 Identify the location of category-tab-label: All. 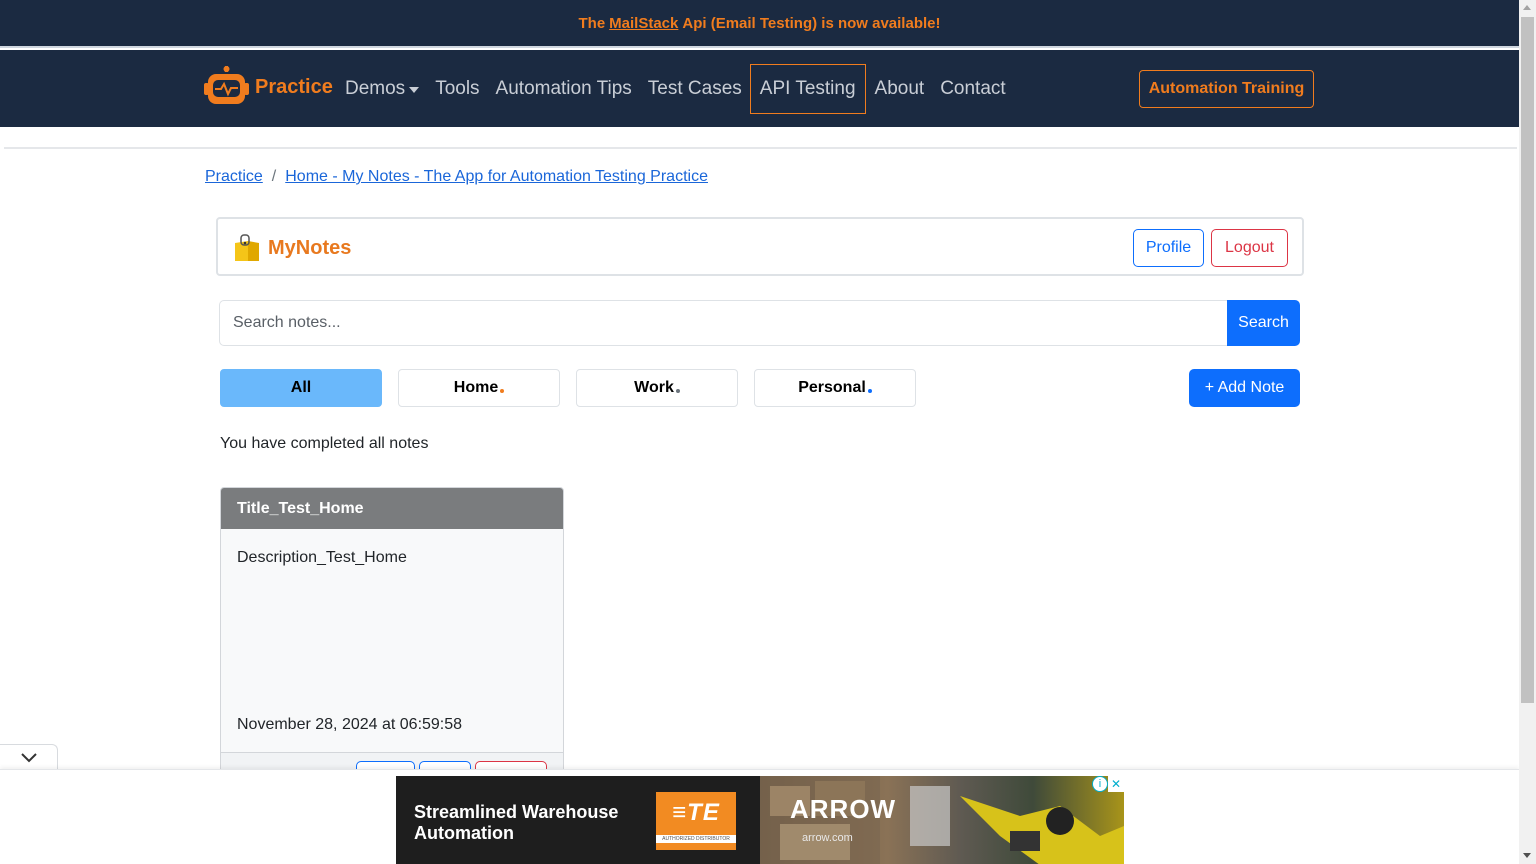
(301, 387).